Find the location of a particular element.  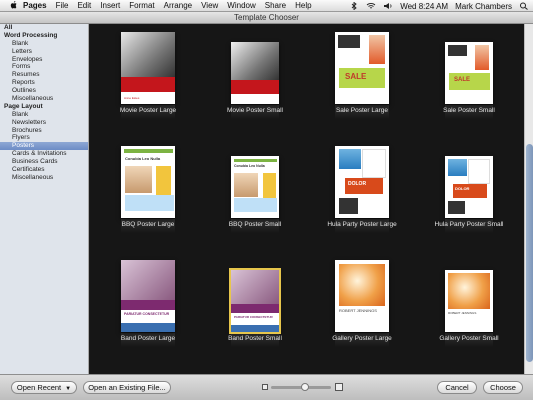

sidebar-category-header: All is located at coordinates (44, 28).